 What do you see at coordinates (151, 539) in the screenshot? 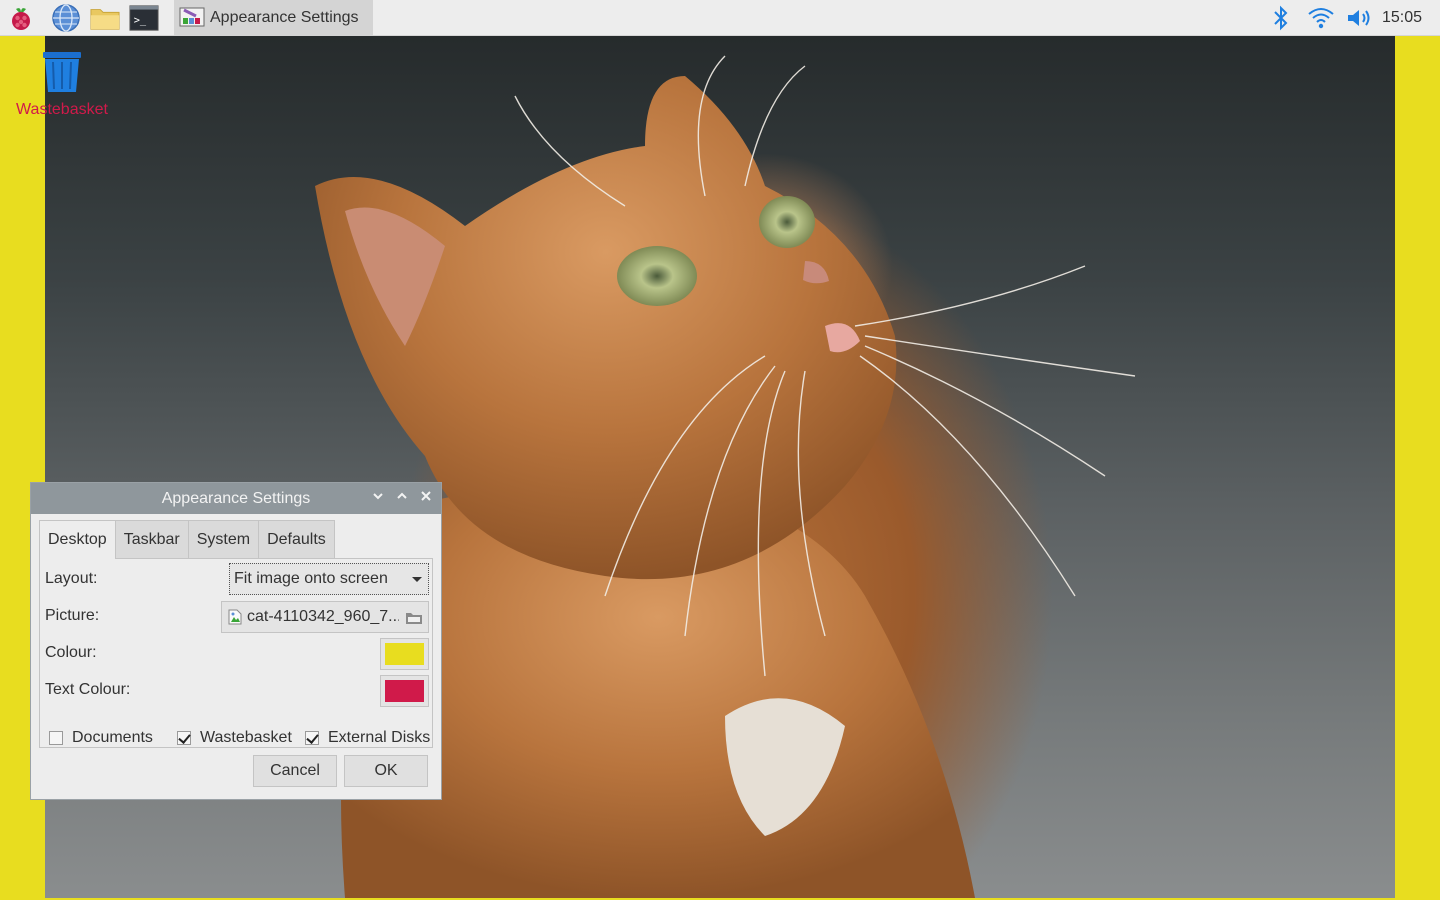
I see `tab-taskbar: Taskbar` at bounding box center [151, 539].